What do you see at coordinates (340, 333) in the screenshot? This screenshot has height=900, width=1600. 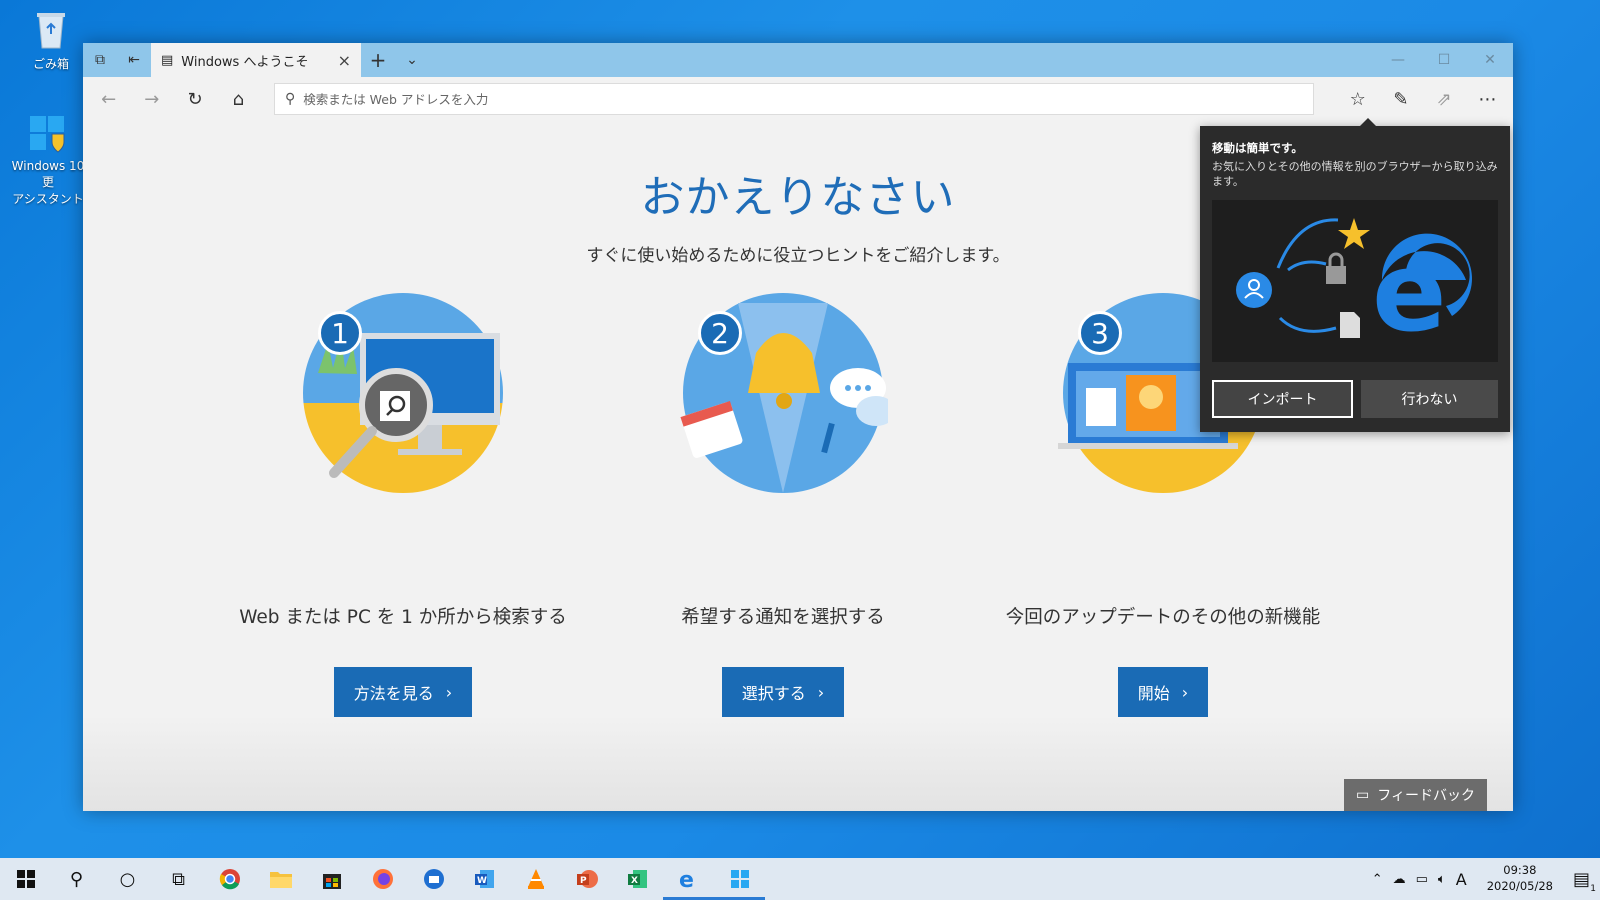 I see `step-number: 1` at bounding box center [340, 333].